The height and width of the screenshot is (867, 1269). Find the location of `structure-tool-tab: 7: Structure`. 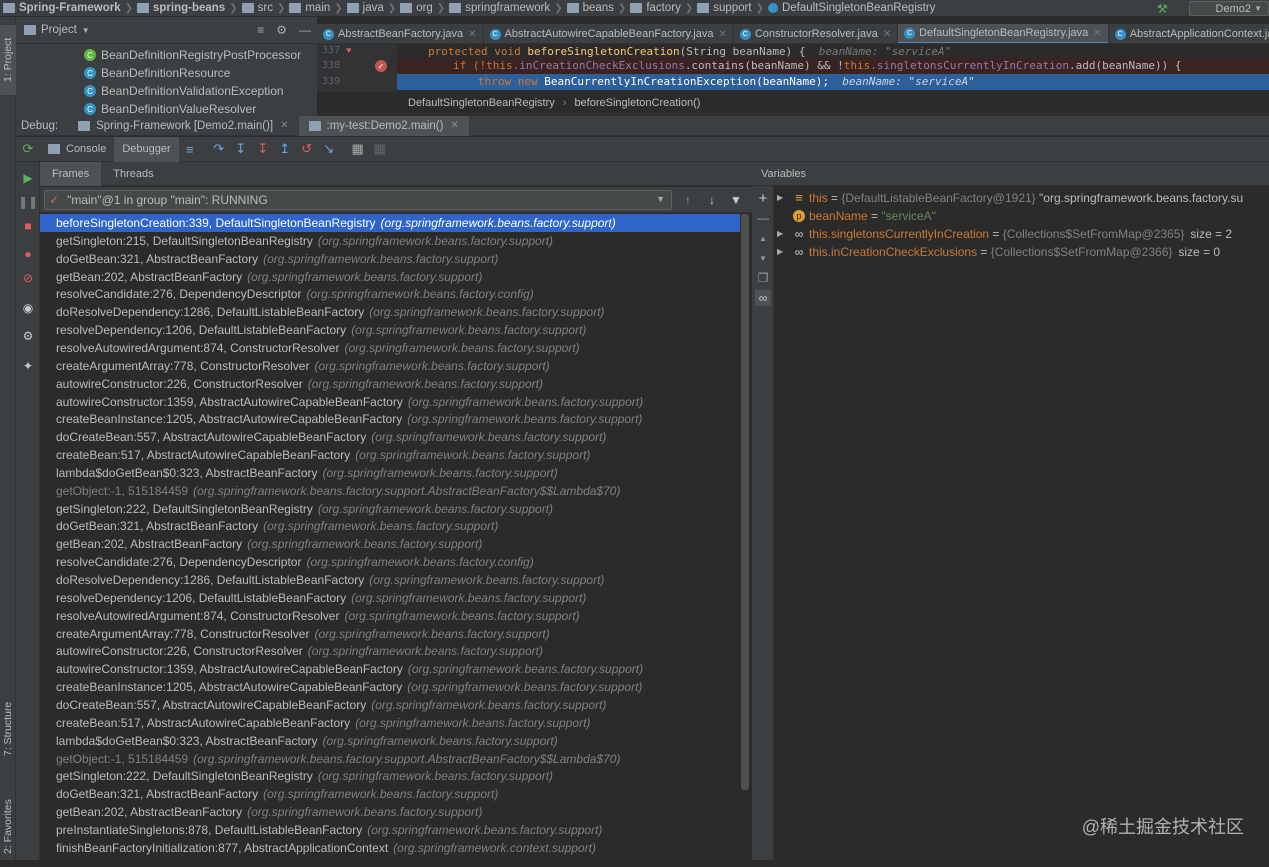

structure-tool-tab: 7: Structure is located at coordinates (8, 729).